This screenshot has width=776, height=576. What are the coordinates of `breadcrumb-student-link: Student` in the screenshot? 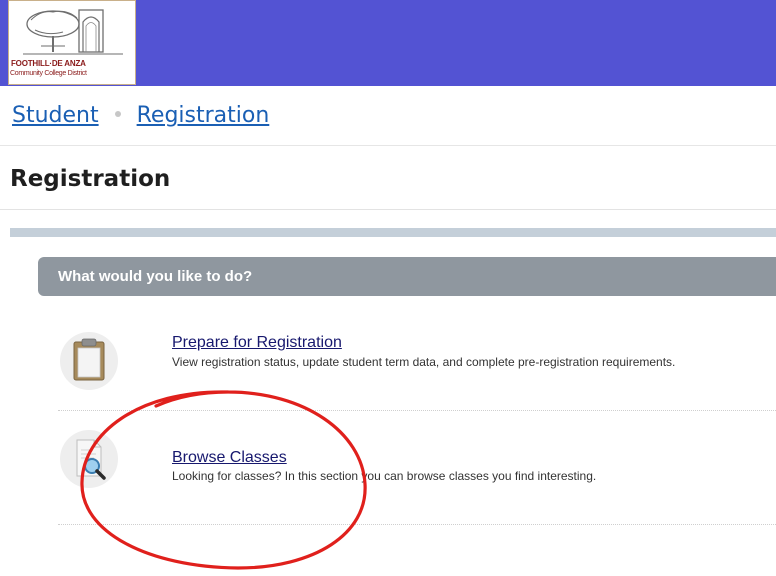 It's located at (55, 115).